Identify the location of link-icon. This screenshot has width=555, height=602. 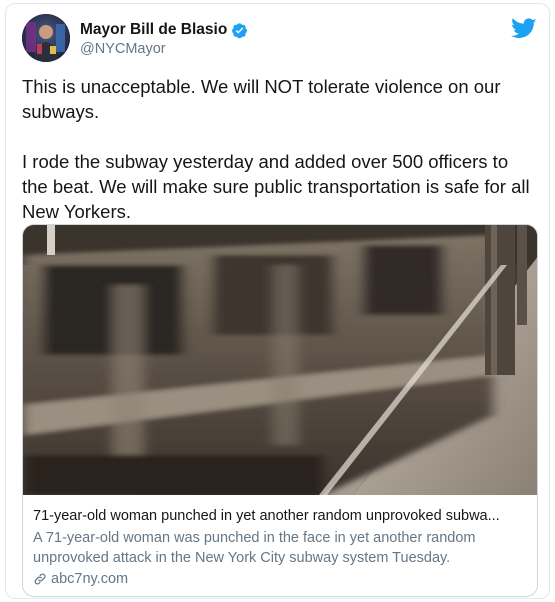
(40, 579).